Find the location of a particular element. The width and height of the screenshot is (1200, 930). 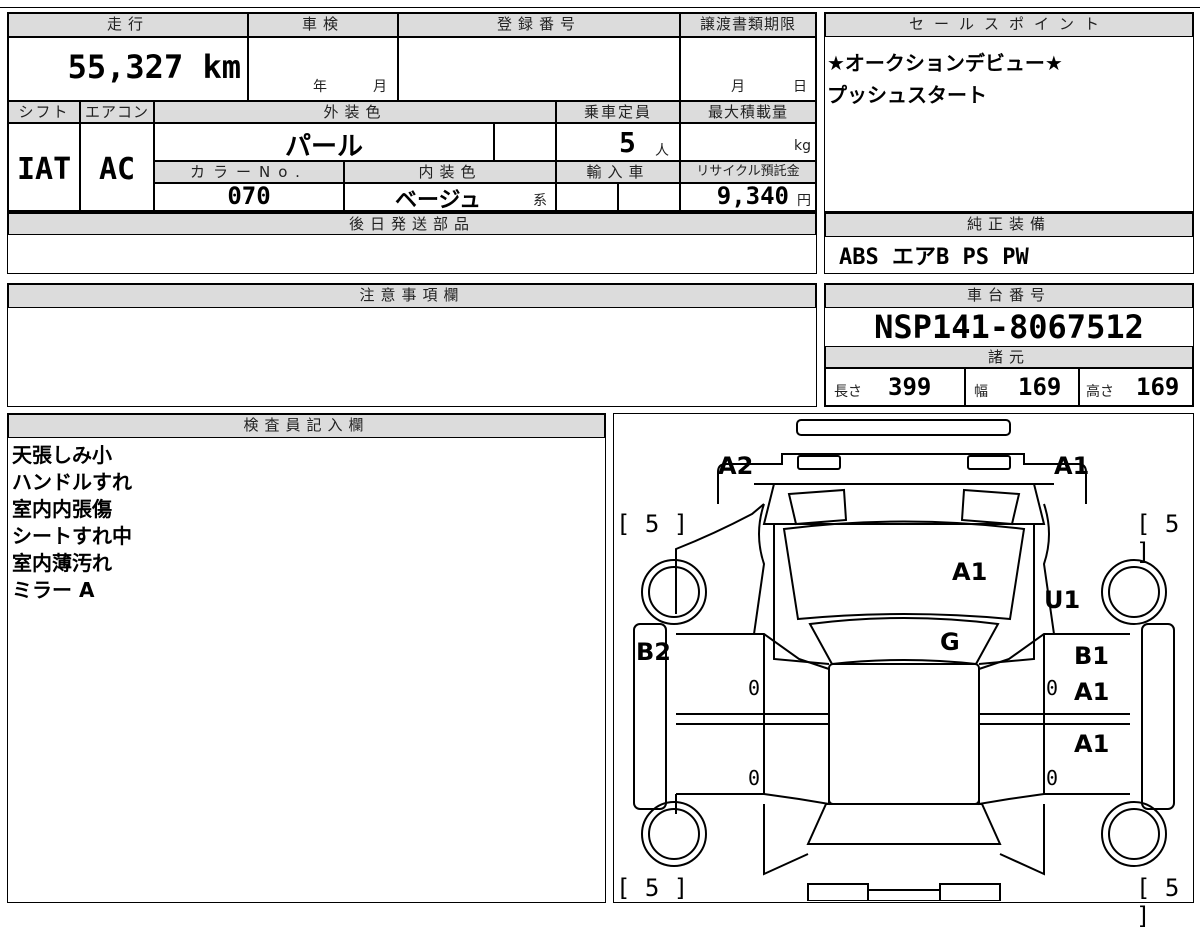

exterior-value: パール is located at coordinates (323, 147).